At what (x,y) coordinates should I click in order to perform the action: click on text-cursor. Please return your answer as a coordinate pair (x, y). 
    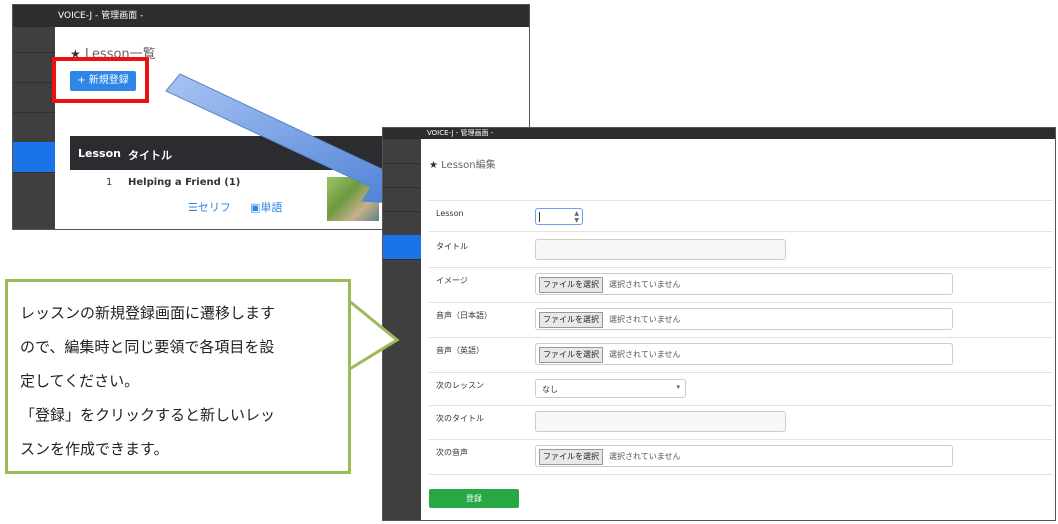
    Looking at the image, I should click on (539, 217).